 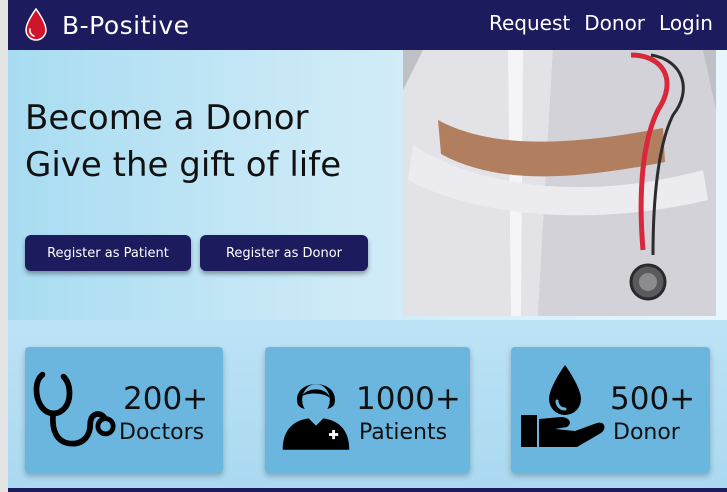 What do you see at coordinates (183, 165) in the screenshot?
I see `hero-title-line-2: Give the gift of life` at bounding box center [183, 165].